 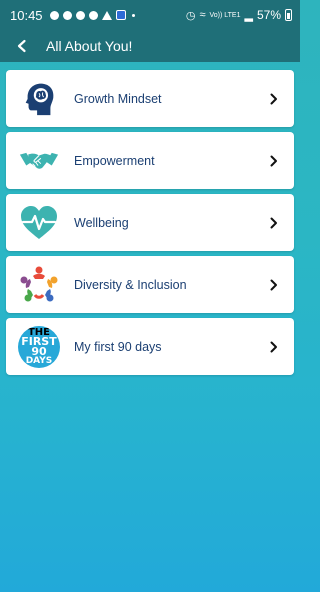 What do you see at coordinates (39, 99) in the screenshot?
I see `head-brain-icon` at bounding box center [39, 99].